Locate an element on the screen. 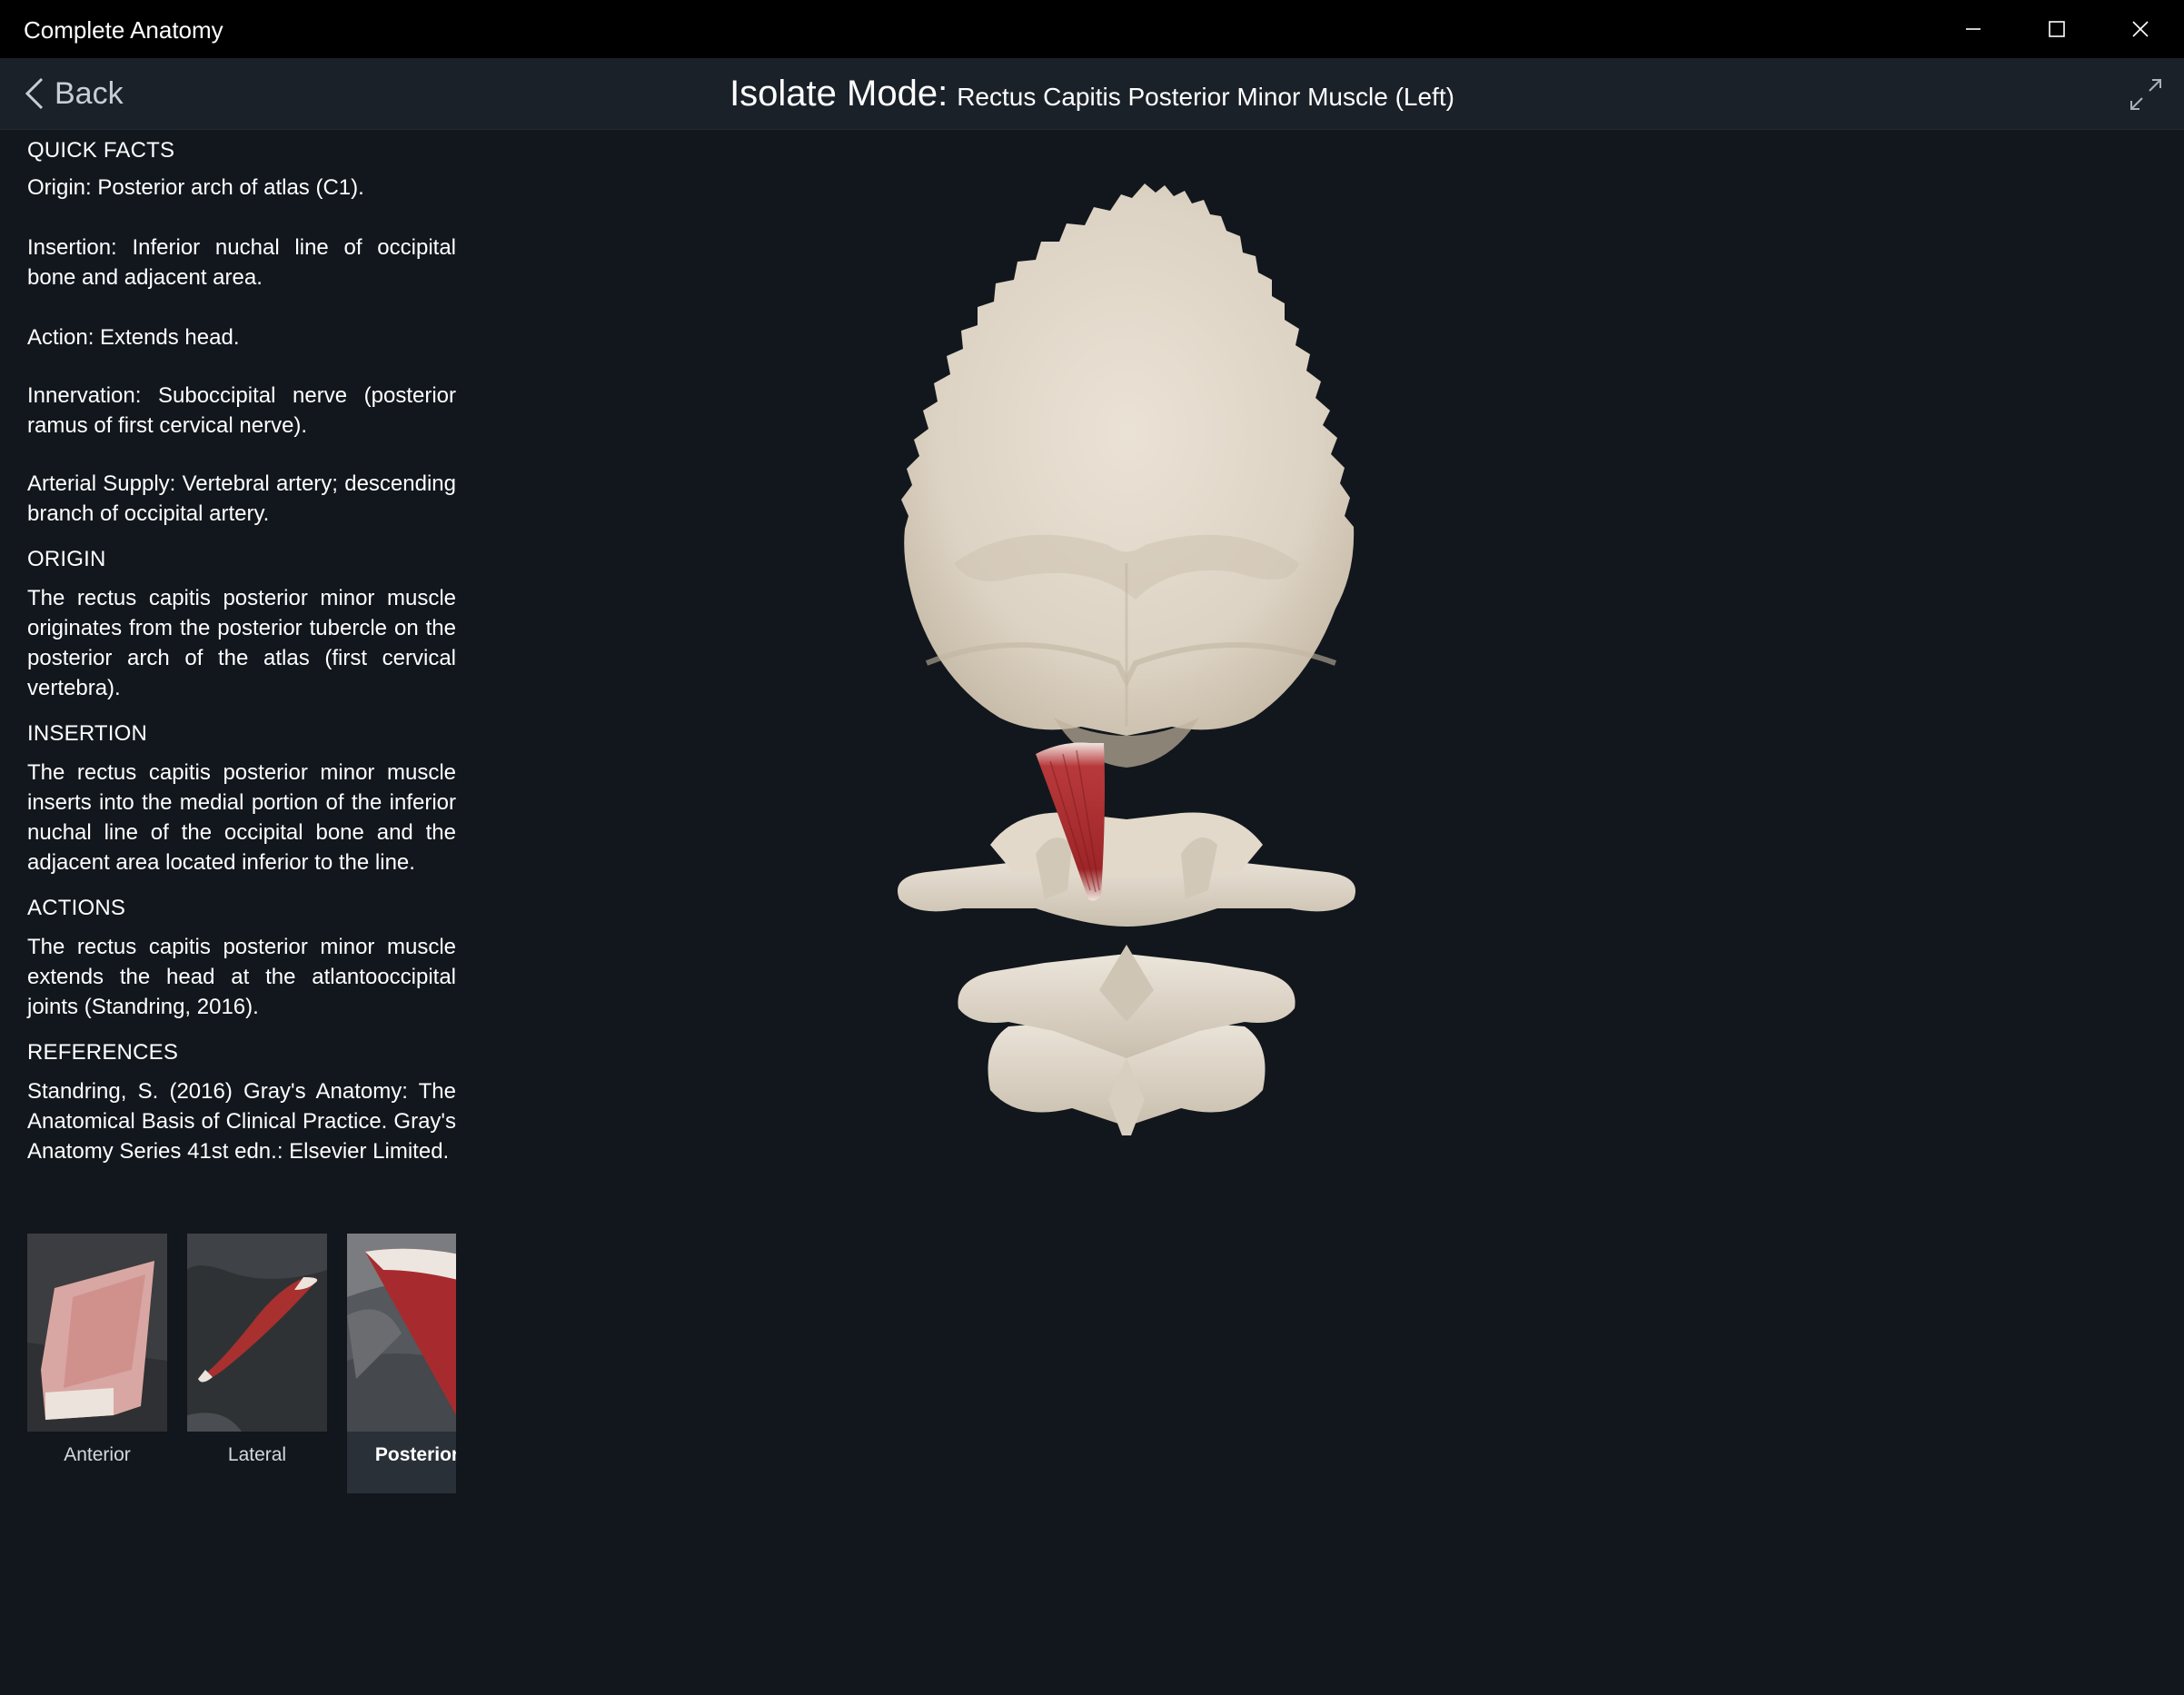 The width and height of the screenshot is (2184, 1695). lateral-label: Lateral is located at coordinates (257, 1454).